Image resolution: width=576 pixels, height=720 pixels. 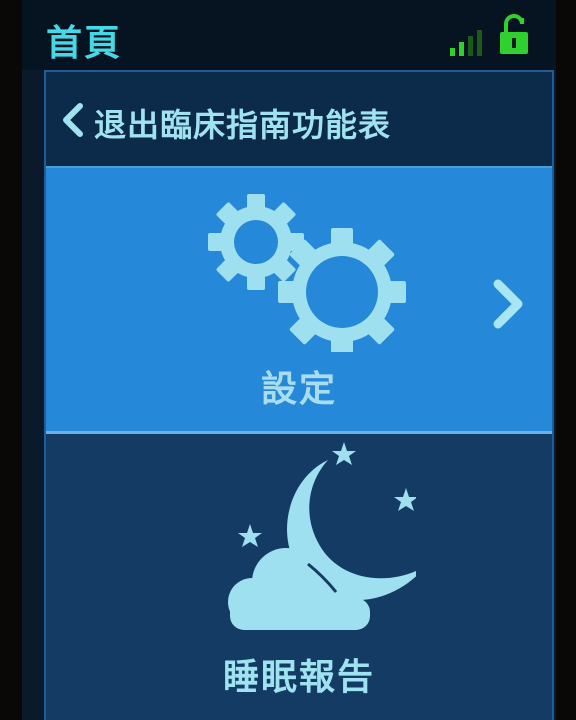 I want to click on back-label: 退出臨床指南功能表, so click(x=243, y=125).